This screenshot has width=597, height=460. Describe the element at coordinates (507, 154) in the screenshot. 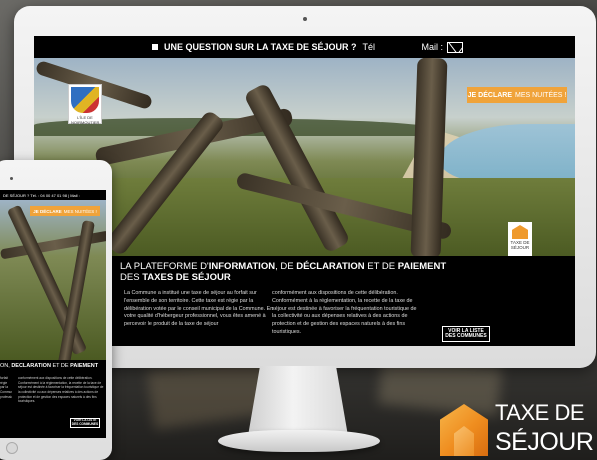

I see `sea` at that location.